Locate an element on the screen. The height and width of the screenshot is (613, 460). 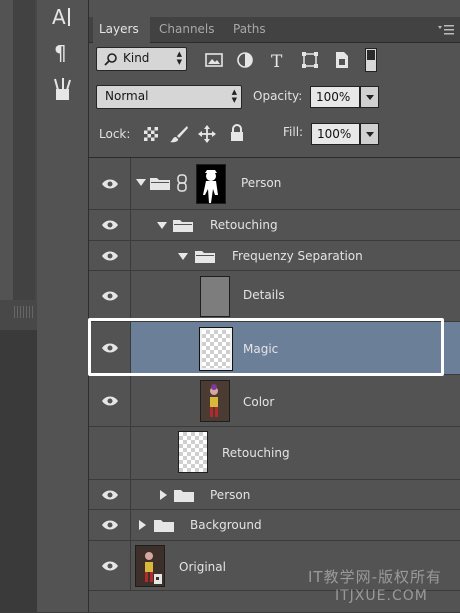
svg-text: A is located at coordinates (59, 17).